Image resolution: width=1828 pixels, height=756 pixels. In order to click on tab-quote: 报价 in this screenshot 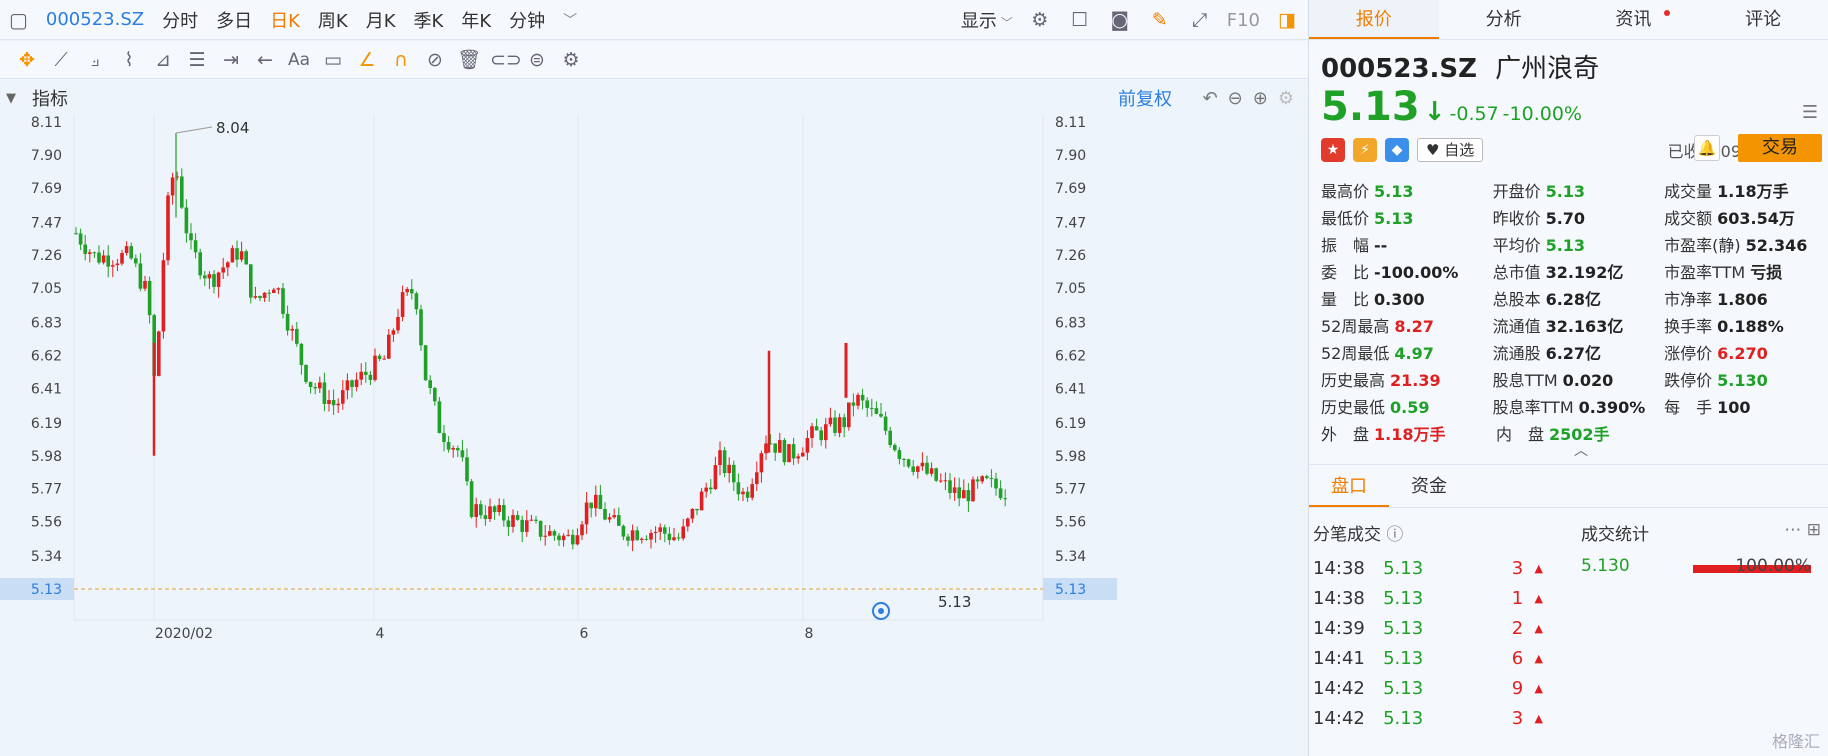, I will do `click(1374, 19)`.